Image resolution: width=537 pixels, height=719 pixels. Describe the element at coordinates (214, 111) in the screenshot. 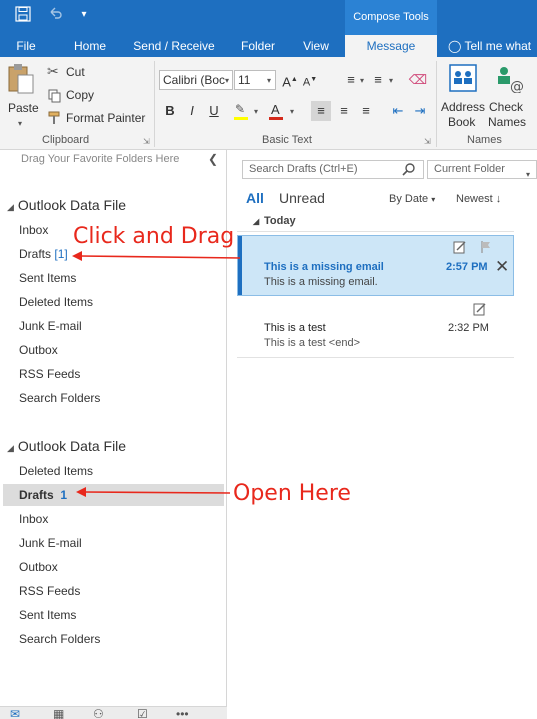

I see `underline-button: U` at that location.